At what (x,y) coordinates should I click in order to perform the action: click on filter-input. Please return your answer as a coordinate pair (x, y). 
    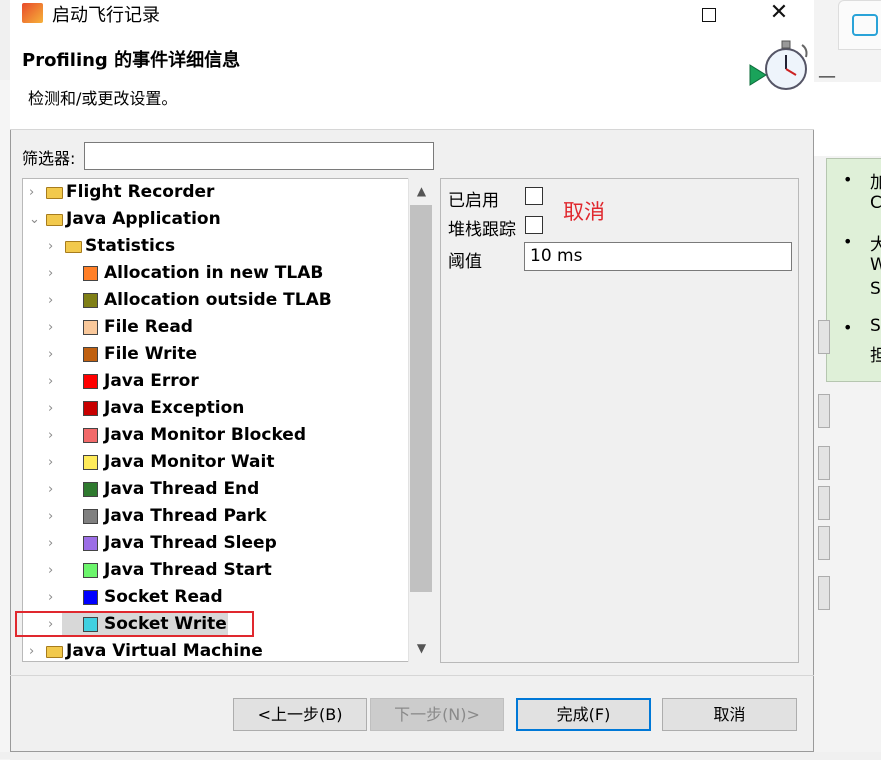
    Looking at the image, I should click on (259, 156).